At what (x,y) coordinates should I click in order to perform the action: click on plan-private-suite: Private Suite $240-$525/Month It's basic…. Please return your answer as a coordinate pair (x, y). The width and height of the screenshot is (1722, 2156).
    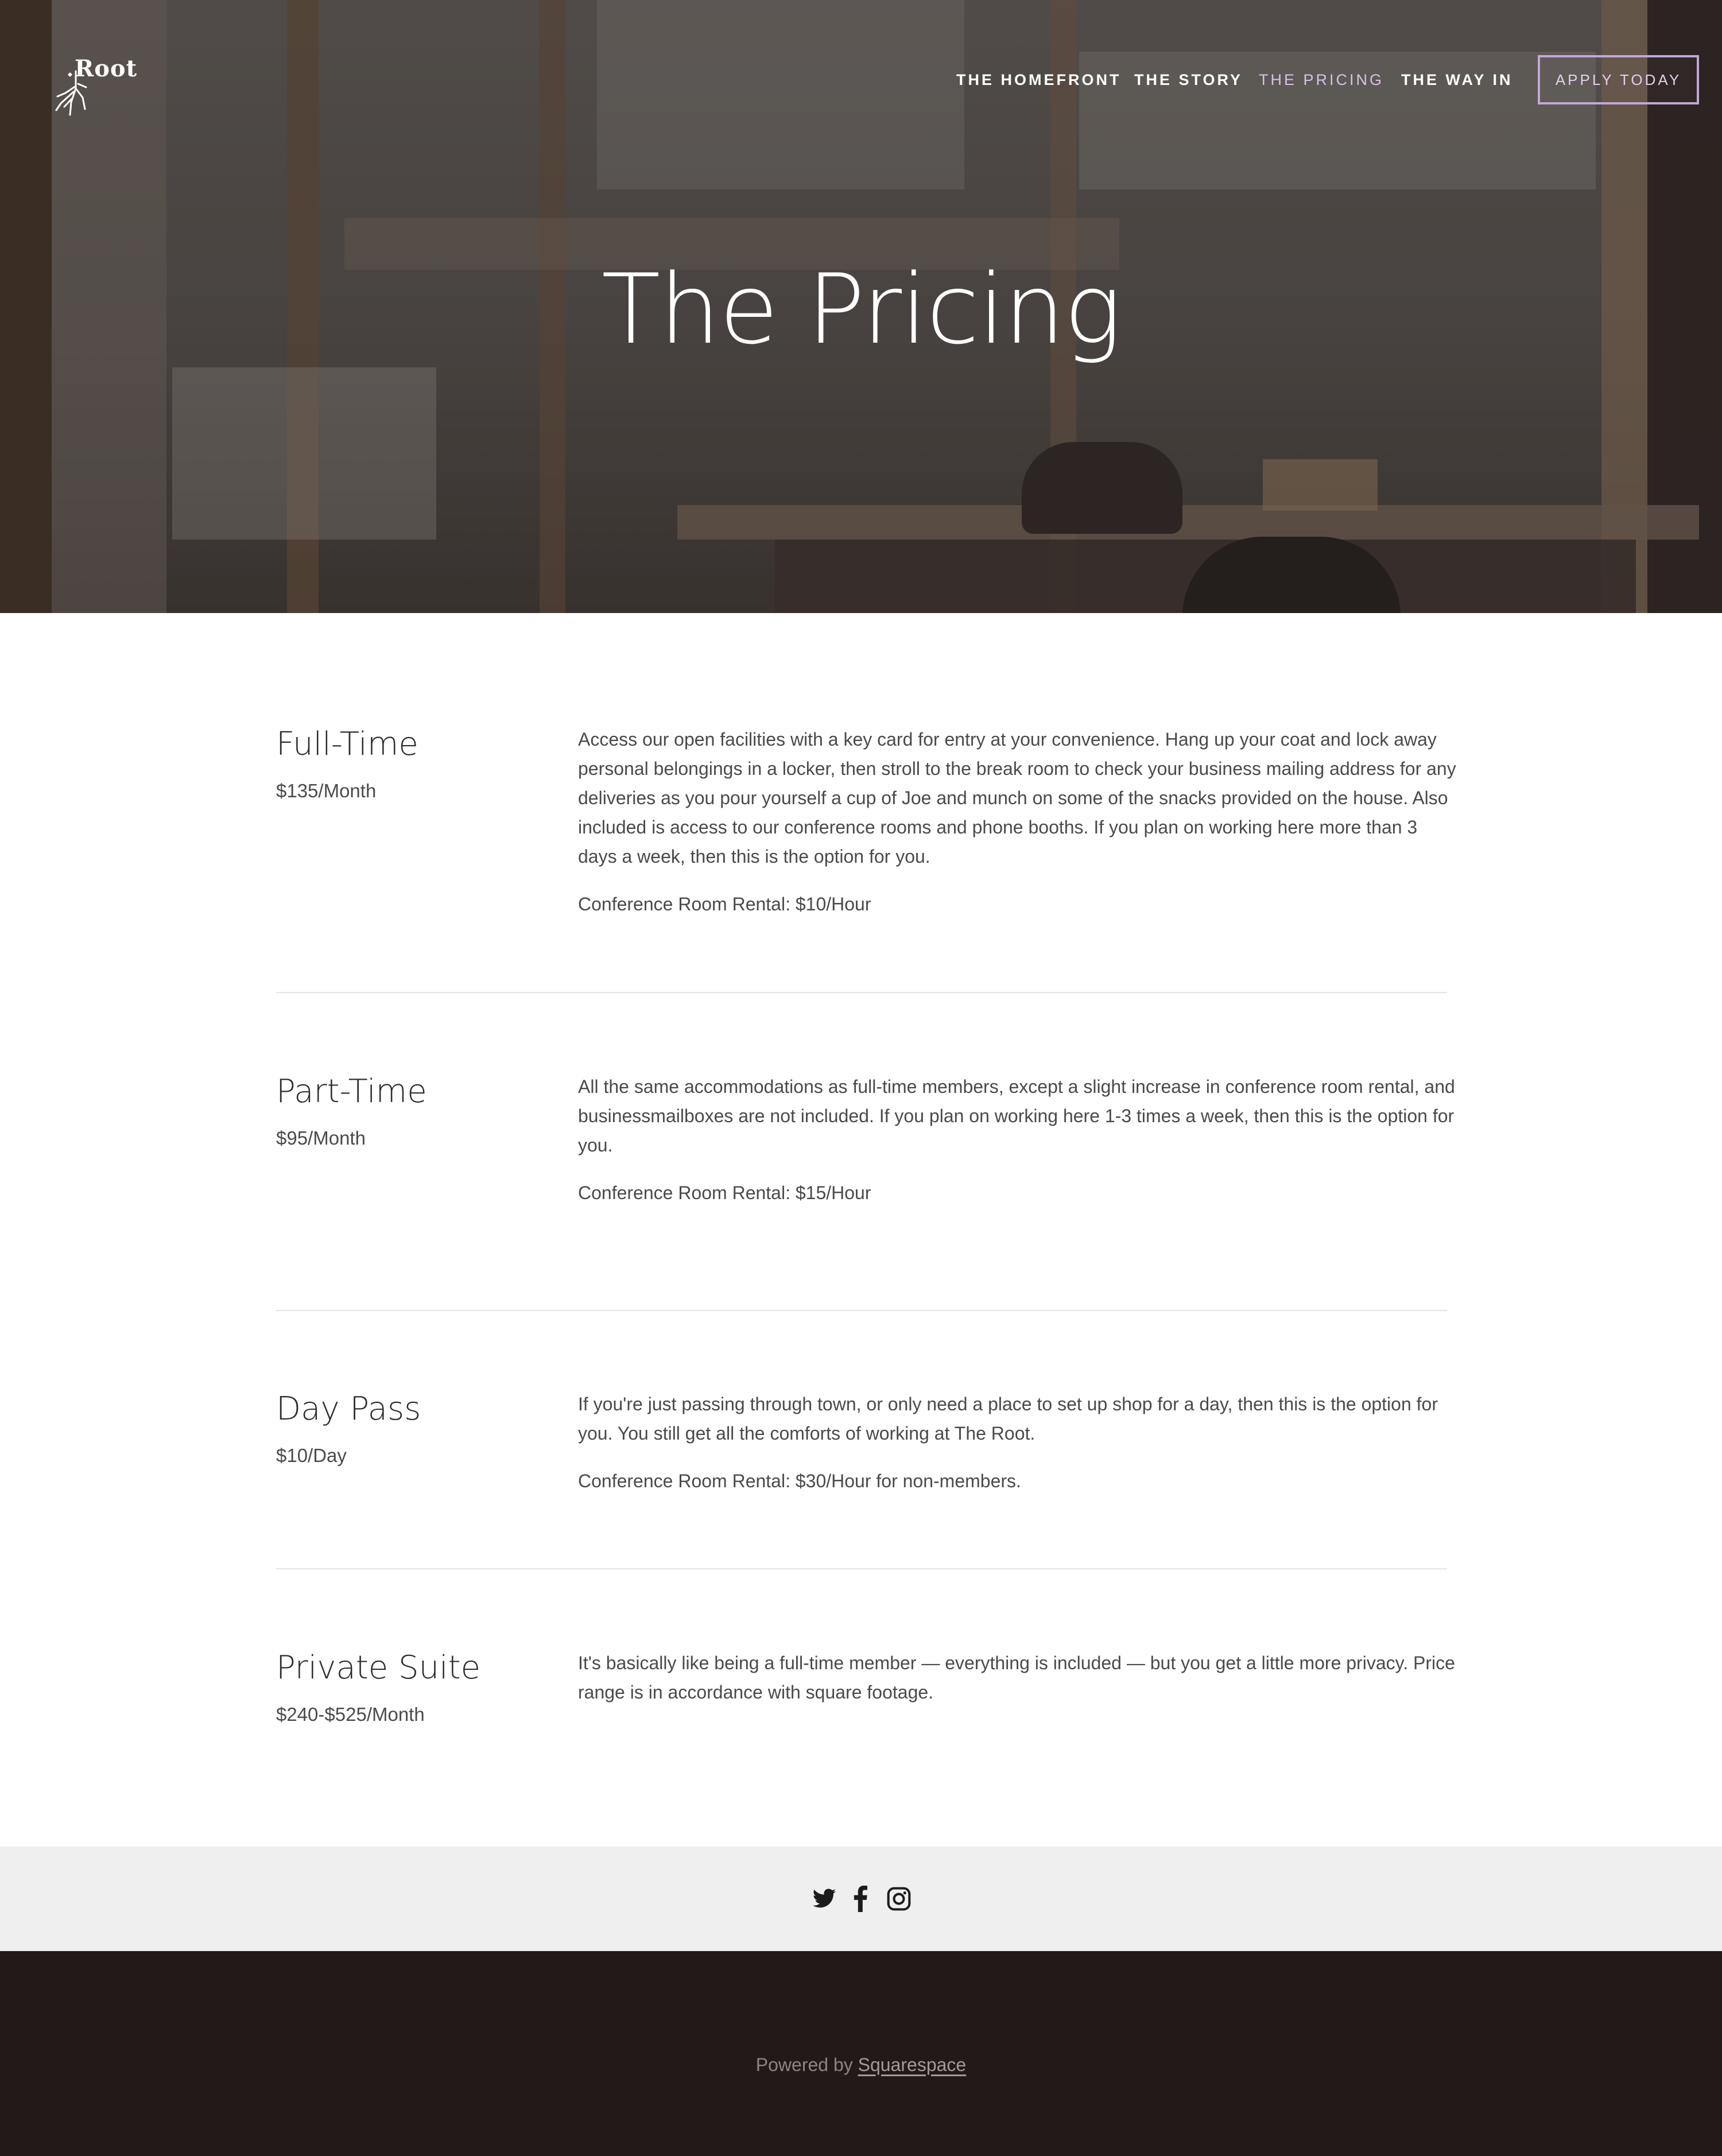
    Looking at the image, I should click on (865, 1694).